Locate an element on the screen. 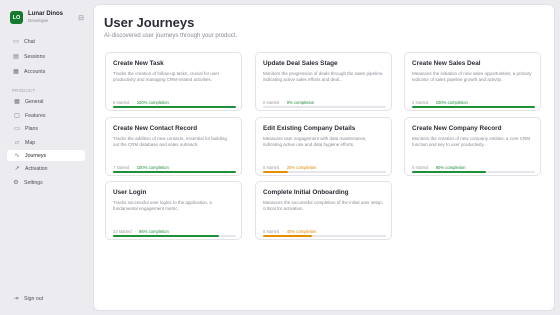 The width and height of the screenshot is (560, 315). journey-stats: 22 started · 86% completion is located at coordinates (141, 231).